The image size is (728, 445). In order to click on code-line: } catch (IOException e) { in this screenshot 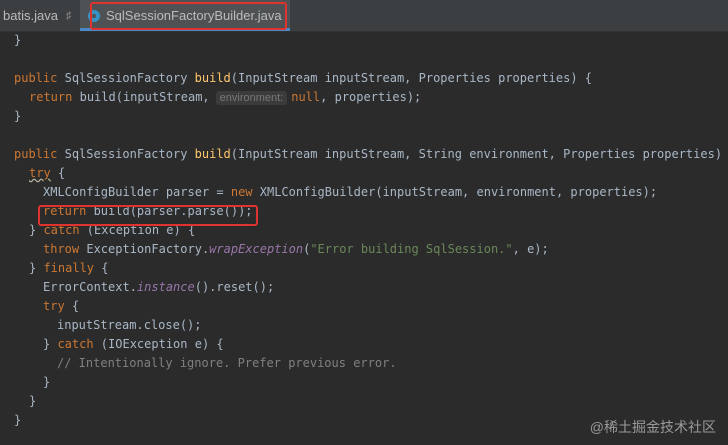, I will do `click(133, 344)`.